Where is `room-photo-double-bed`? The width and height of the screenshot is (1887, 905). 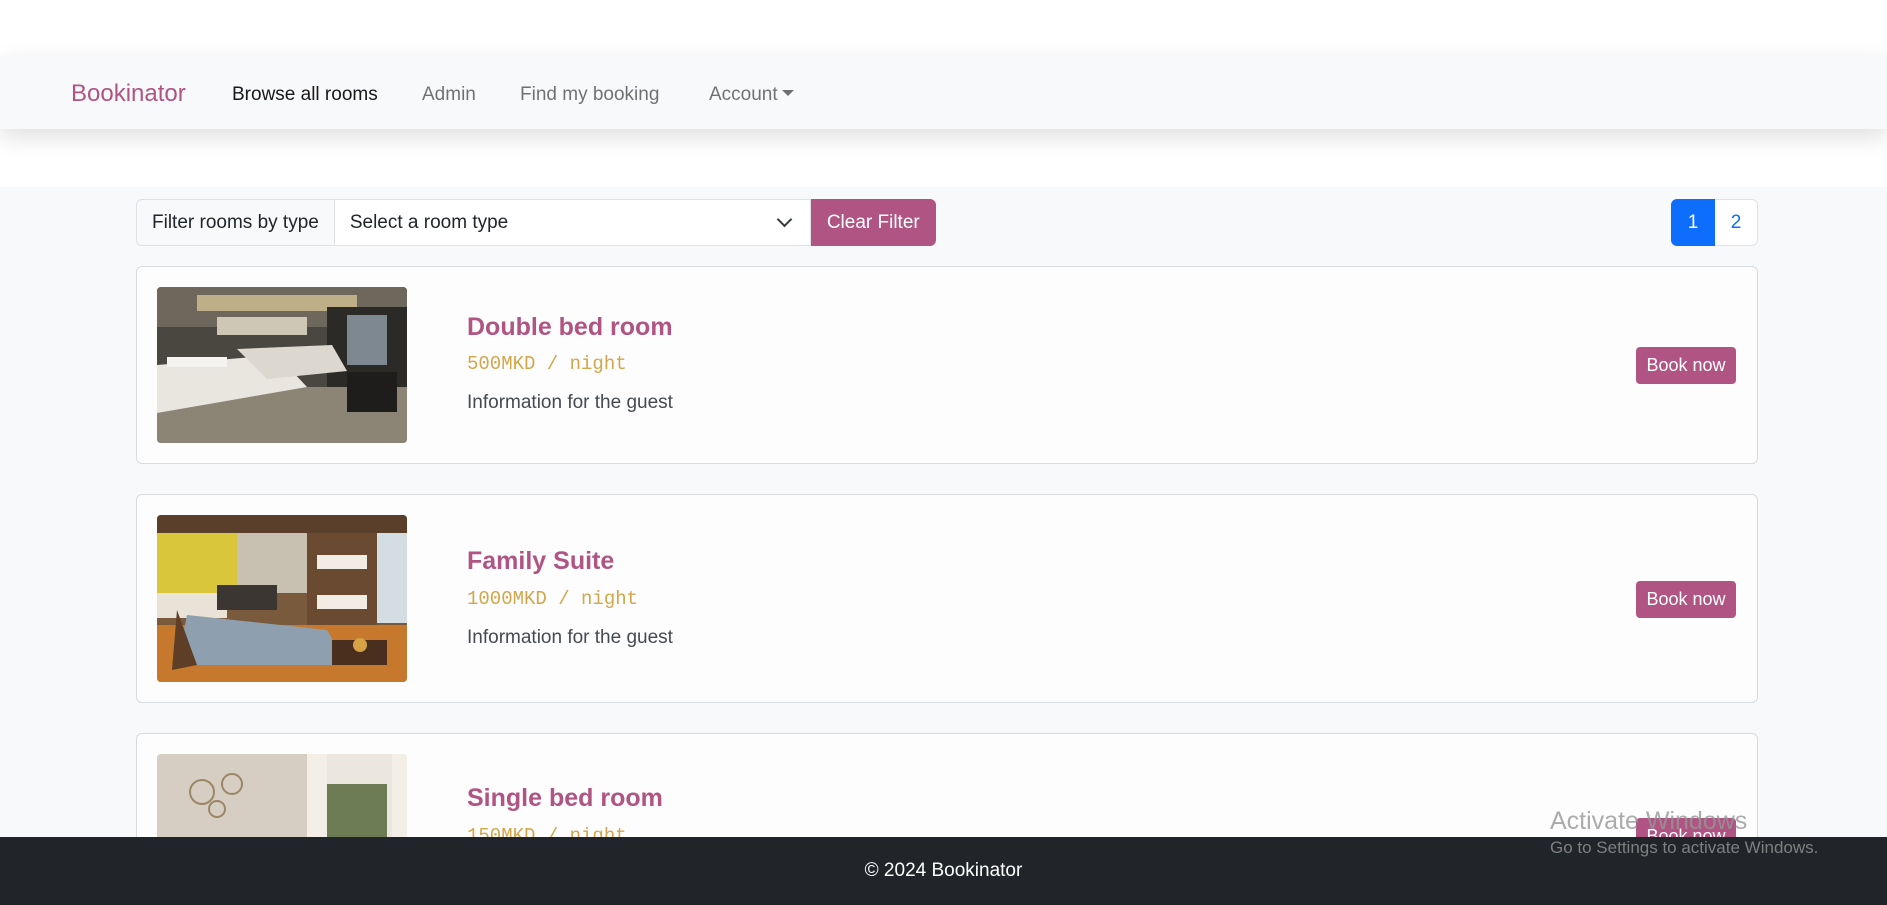
room-photo-double-bed is located at coordinates (282, 365).